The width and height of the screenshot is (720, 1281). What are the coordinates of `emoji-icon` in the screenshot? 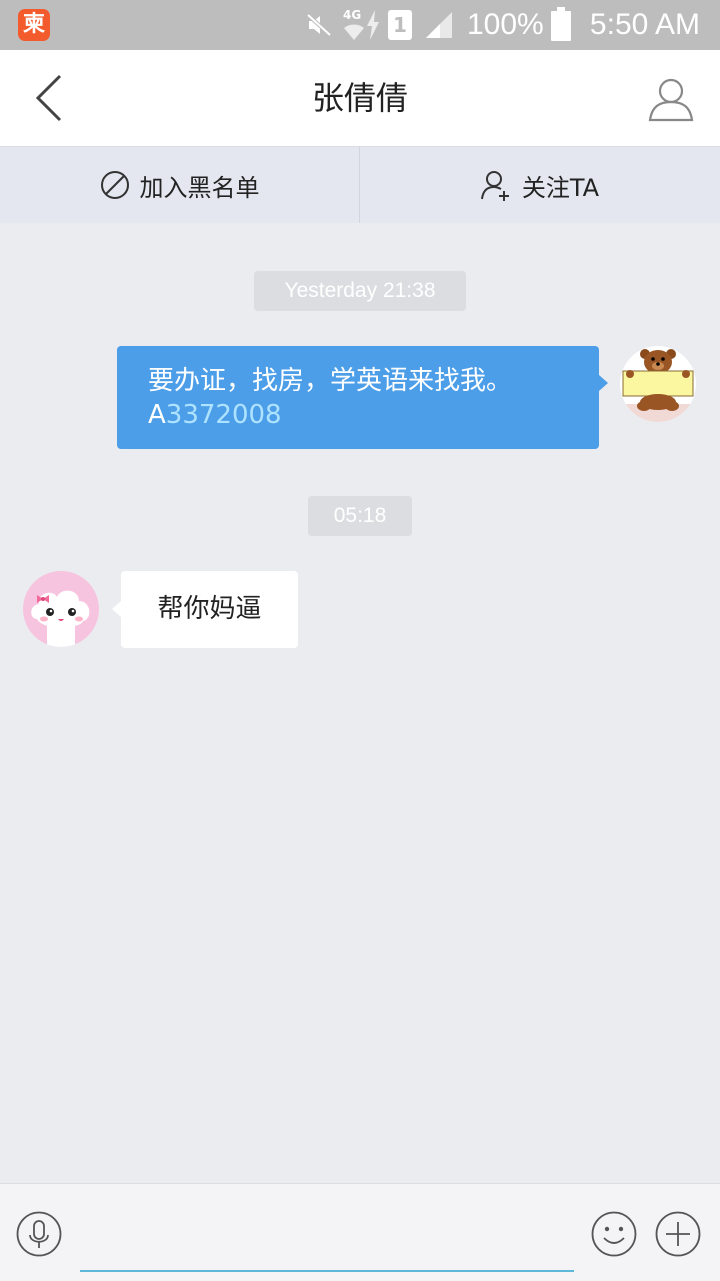 It's located at (614, 1234).